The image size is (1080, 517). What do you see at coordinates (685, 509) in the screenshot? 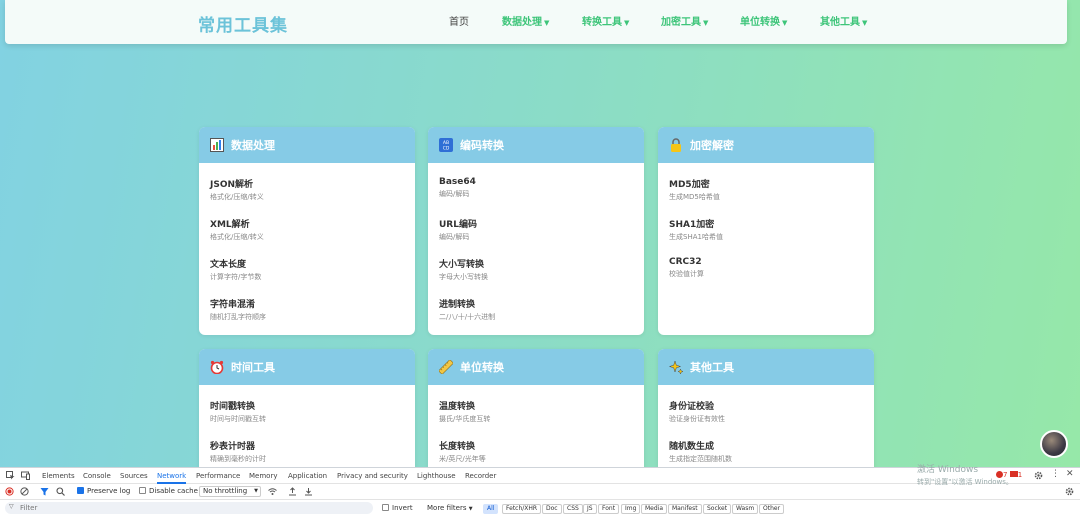
I see `type-filter-manifest: Manifest` at bounding box center [685, 509].